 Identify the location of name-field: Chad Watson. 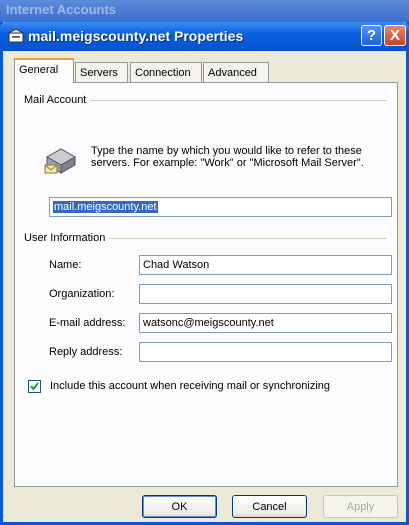
(265, 265).